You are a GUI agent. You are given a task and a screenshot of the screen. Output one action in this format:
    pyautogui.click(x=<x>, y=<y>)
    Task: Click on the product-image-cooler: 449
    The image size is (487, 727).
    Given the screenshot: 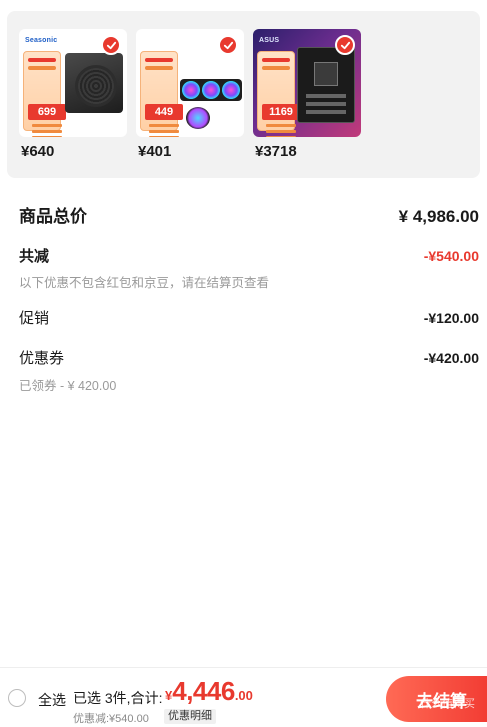 What is the action you would take?
    pyautogui.click(x=190, y=83)
    